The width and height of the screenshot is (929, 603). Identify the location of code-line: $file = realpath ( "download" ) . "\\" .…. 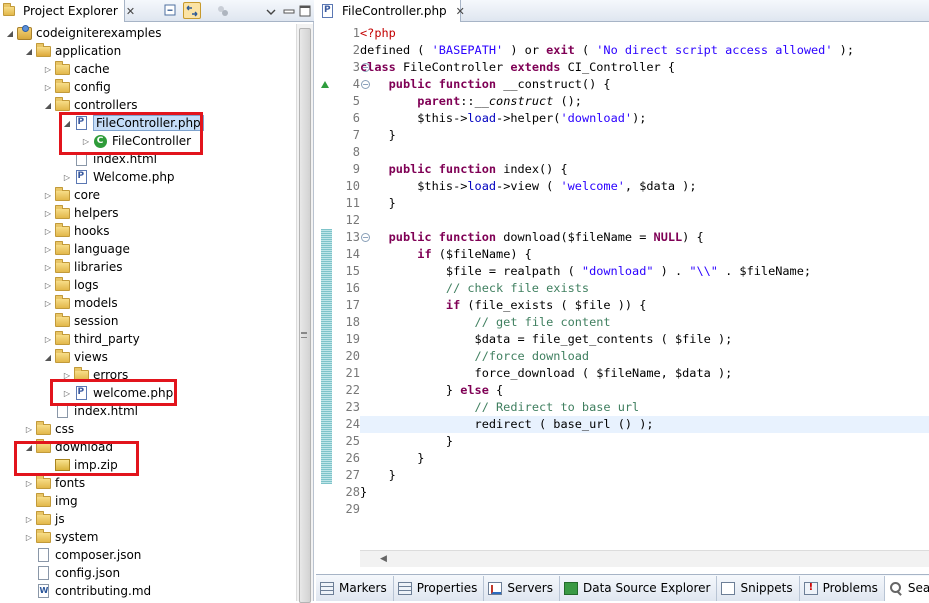
(644, 271).